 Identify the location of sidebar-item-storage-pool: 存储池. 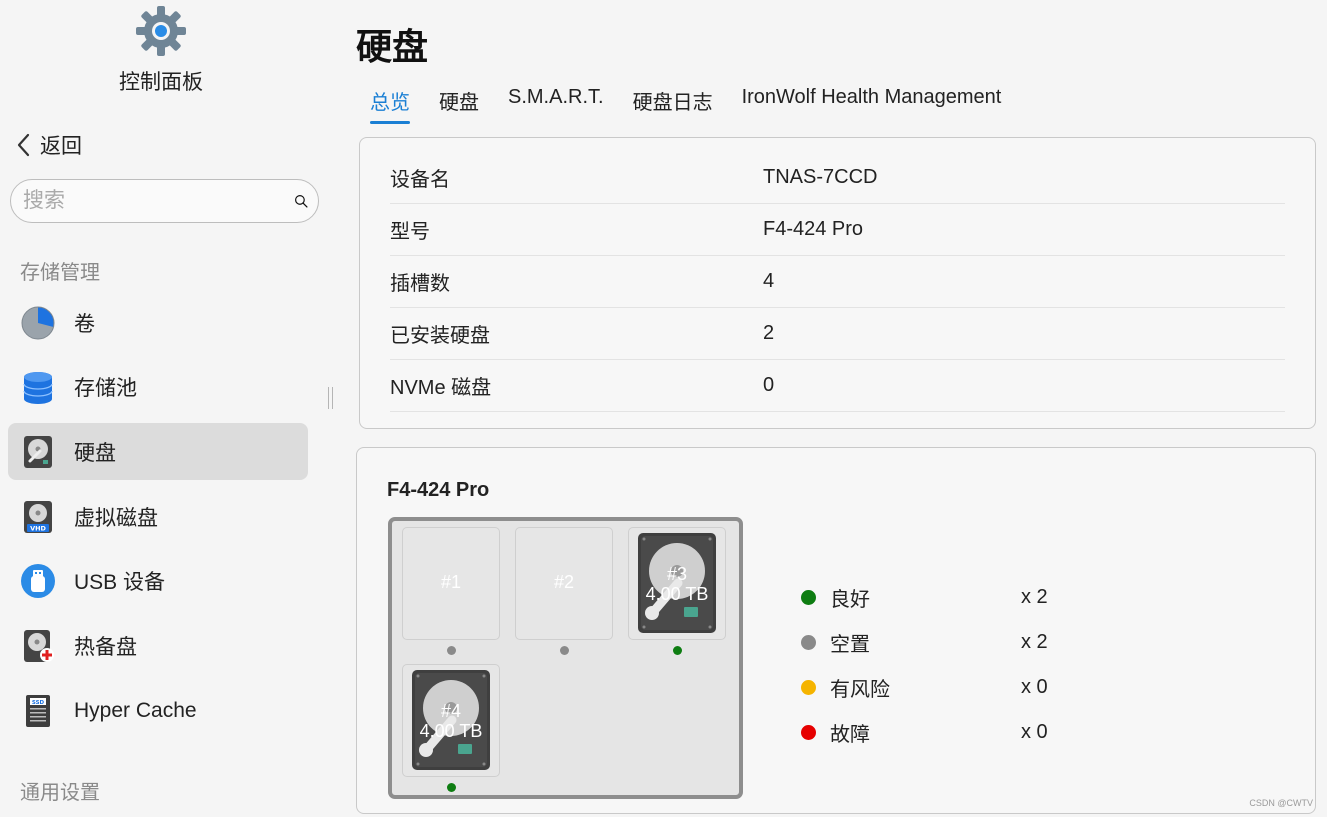
(158, 387).